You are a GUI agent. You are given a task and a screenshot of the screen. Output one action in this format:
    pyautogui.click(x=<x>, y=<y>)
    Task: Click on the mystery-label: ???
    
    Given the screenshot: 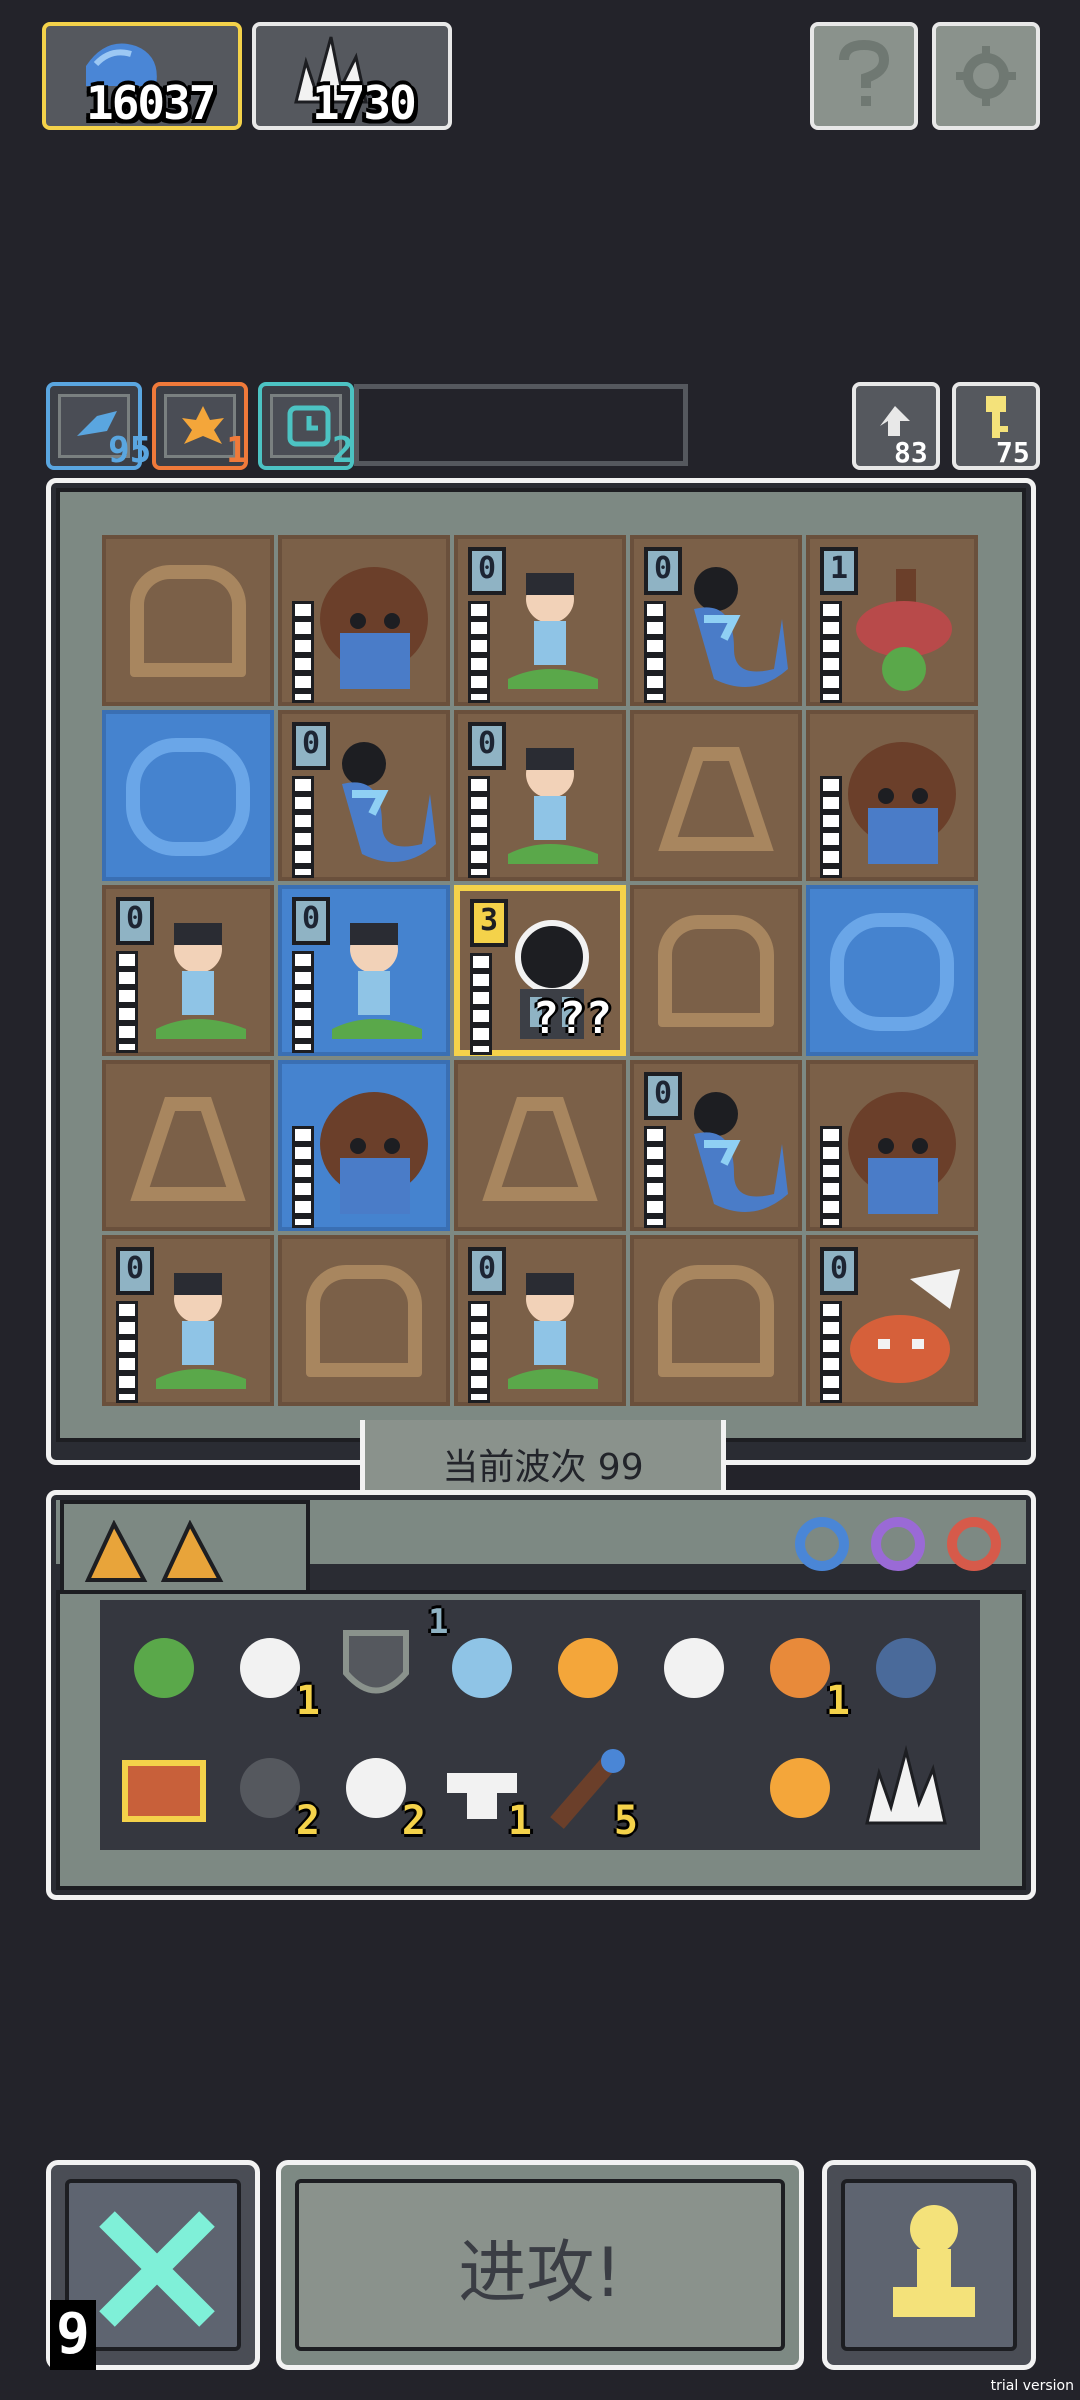 What is the action you would take?
    pyautogui.click(x=572, y=1018)
    